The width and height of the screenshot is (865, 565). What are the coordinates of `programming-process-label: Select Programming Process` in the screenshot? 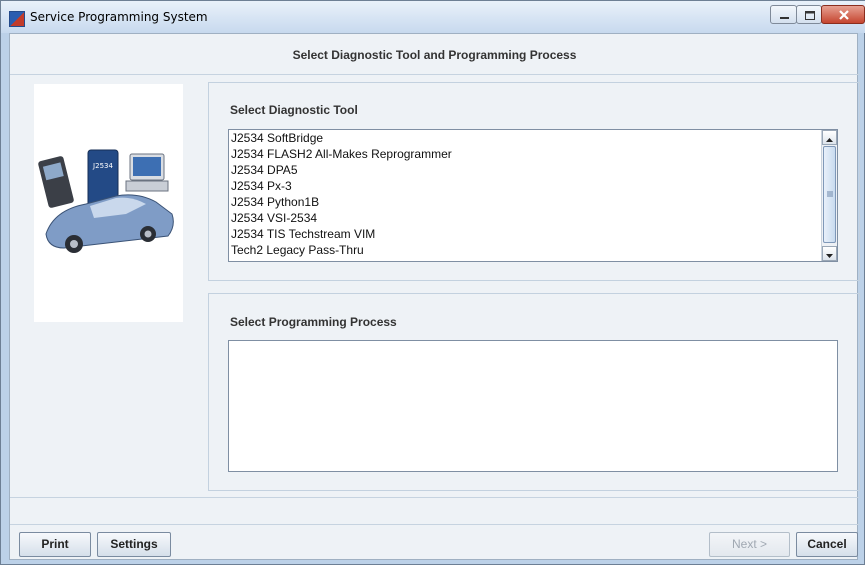 It's located at (313, 322).